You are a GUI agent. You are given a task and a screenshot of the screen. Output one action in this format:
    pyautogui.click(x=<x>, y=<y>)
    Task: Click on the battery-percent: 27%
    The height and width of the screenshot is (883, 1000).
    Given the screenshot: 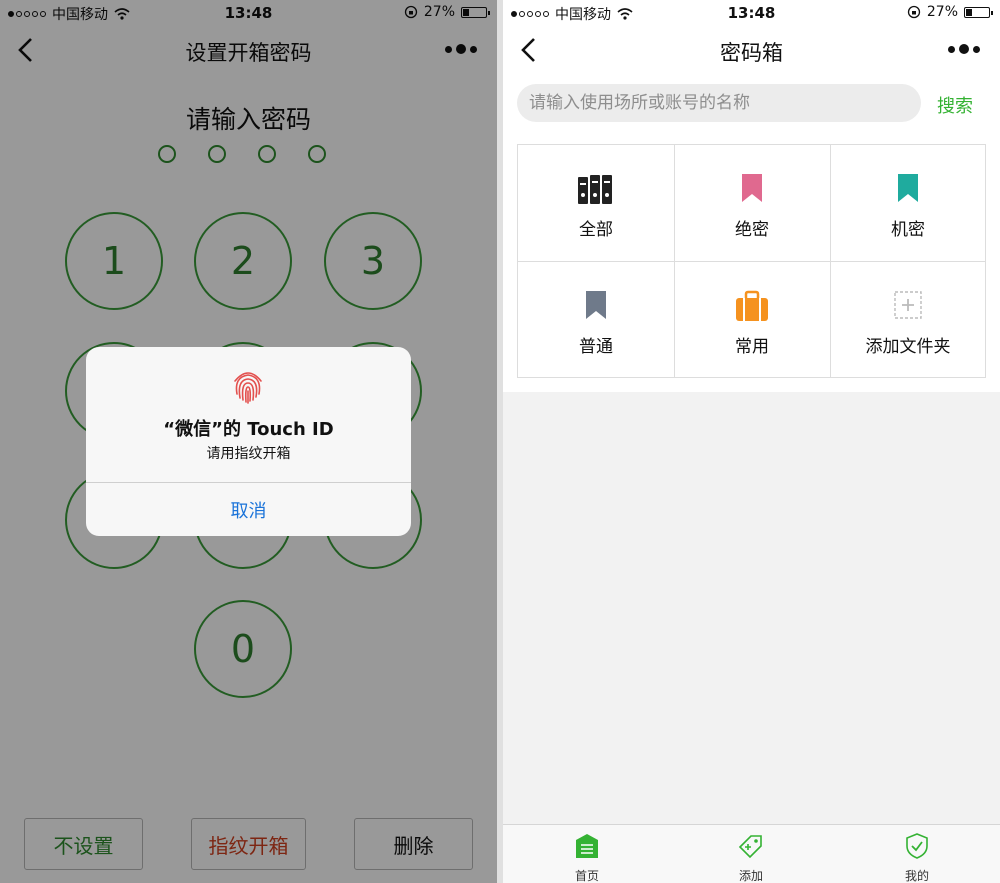 What is the action you would take?
    pyautogui.click(x=942, y=12)
    